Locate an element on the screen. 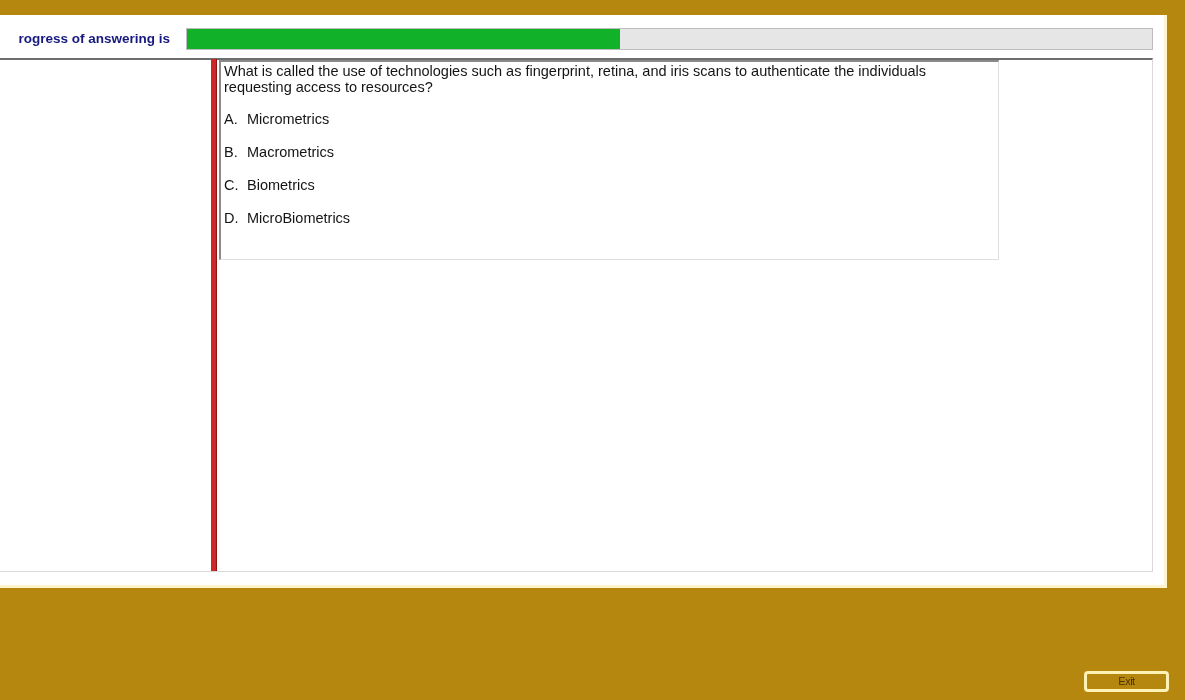  option-text: Biometrics is located at coordinates (281, 185).